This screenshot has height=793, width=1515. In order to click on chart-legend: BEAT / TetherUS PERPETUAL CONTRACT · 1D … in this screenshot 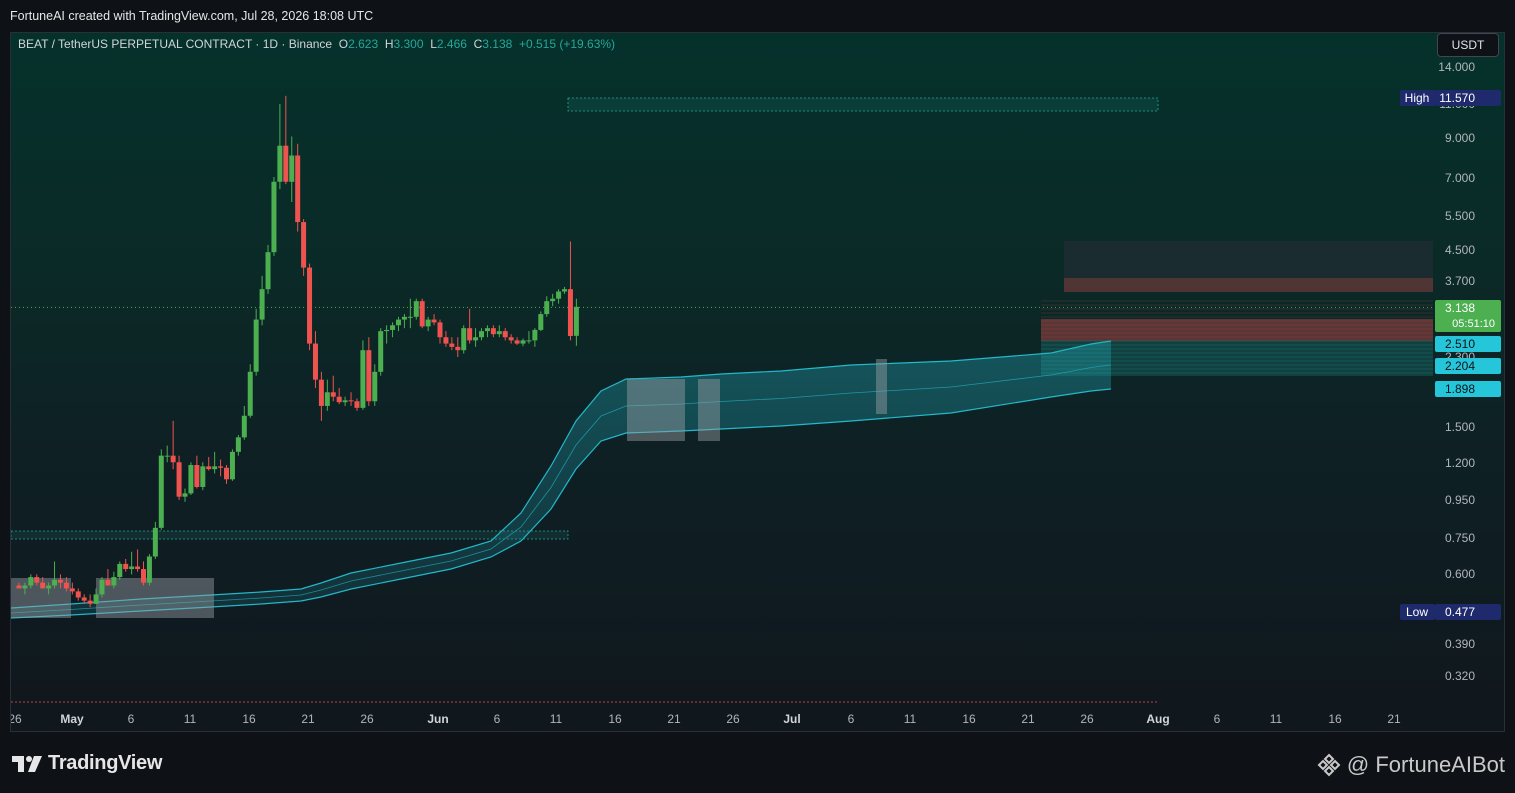, I will do `click(316, 44)`.